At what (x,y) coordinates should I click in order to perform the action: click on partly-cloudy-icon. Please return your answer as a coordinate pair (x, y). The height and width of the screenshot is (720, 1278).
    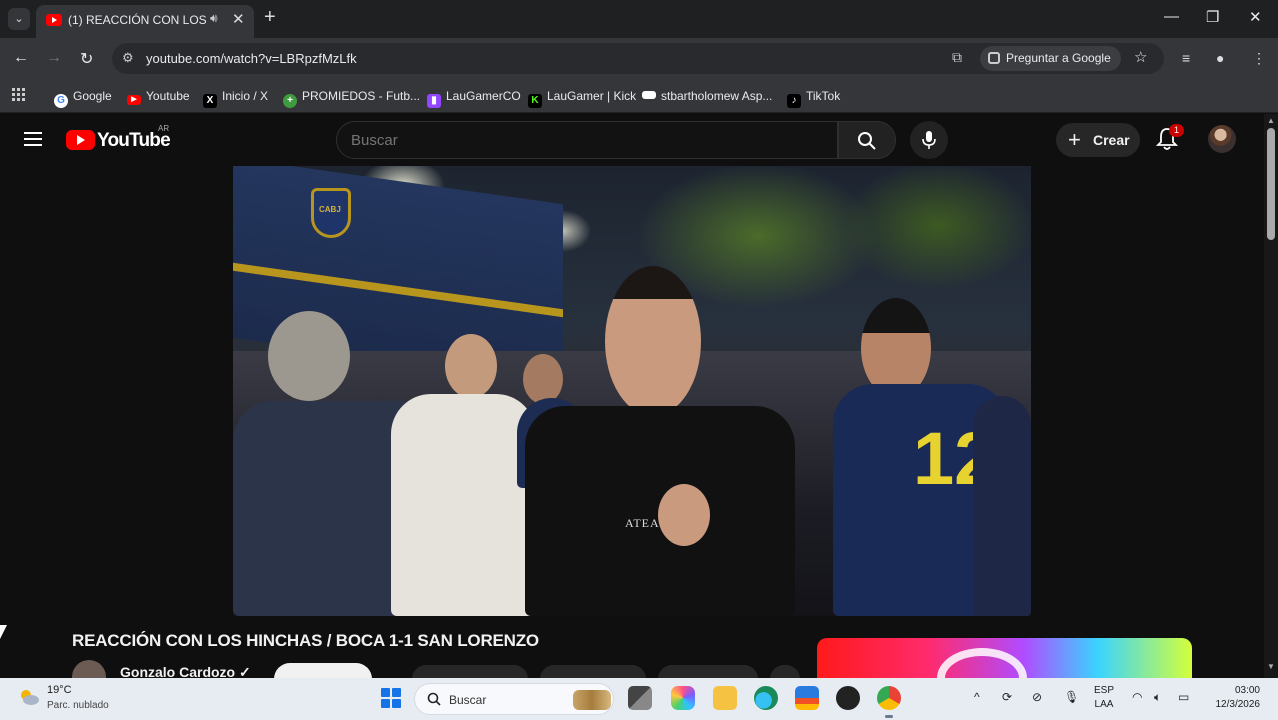
    Looking at the image, I should click on (29, 697).